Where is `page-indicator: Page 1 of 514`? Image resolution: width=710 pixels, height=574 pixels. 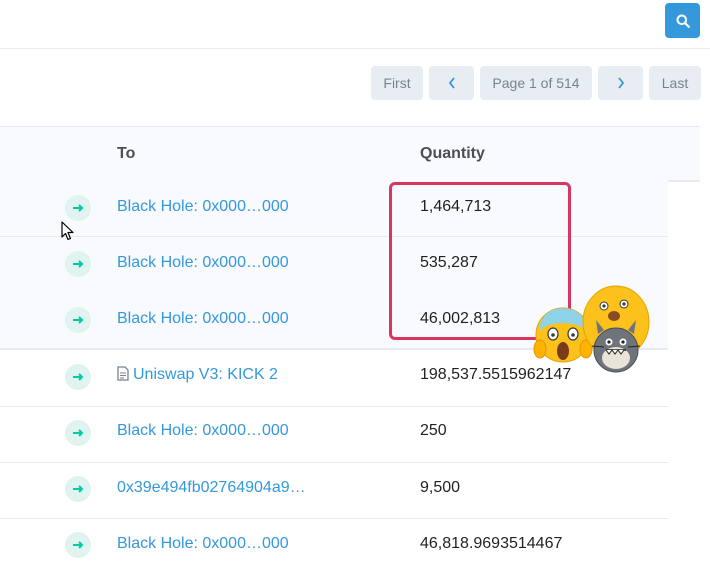
page-indicator: Page 1 of 514 is located at coordinates (536, 83).